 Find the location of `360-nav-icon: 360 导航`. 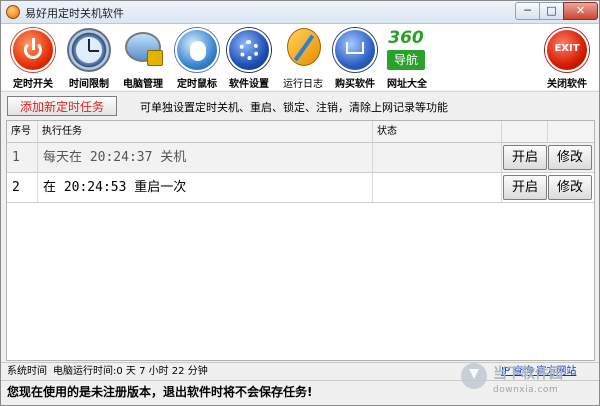

360-nav-icon: 360 导航 is located at coordinates (406, 50).